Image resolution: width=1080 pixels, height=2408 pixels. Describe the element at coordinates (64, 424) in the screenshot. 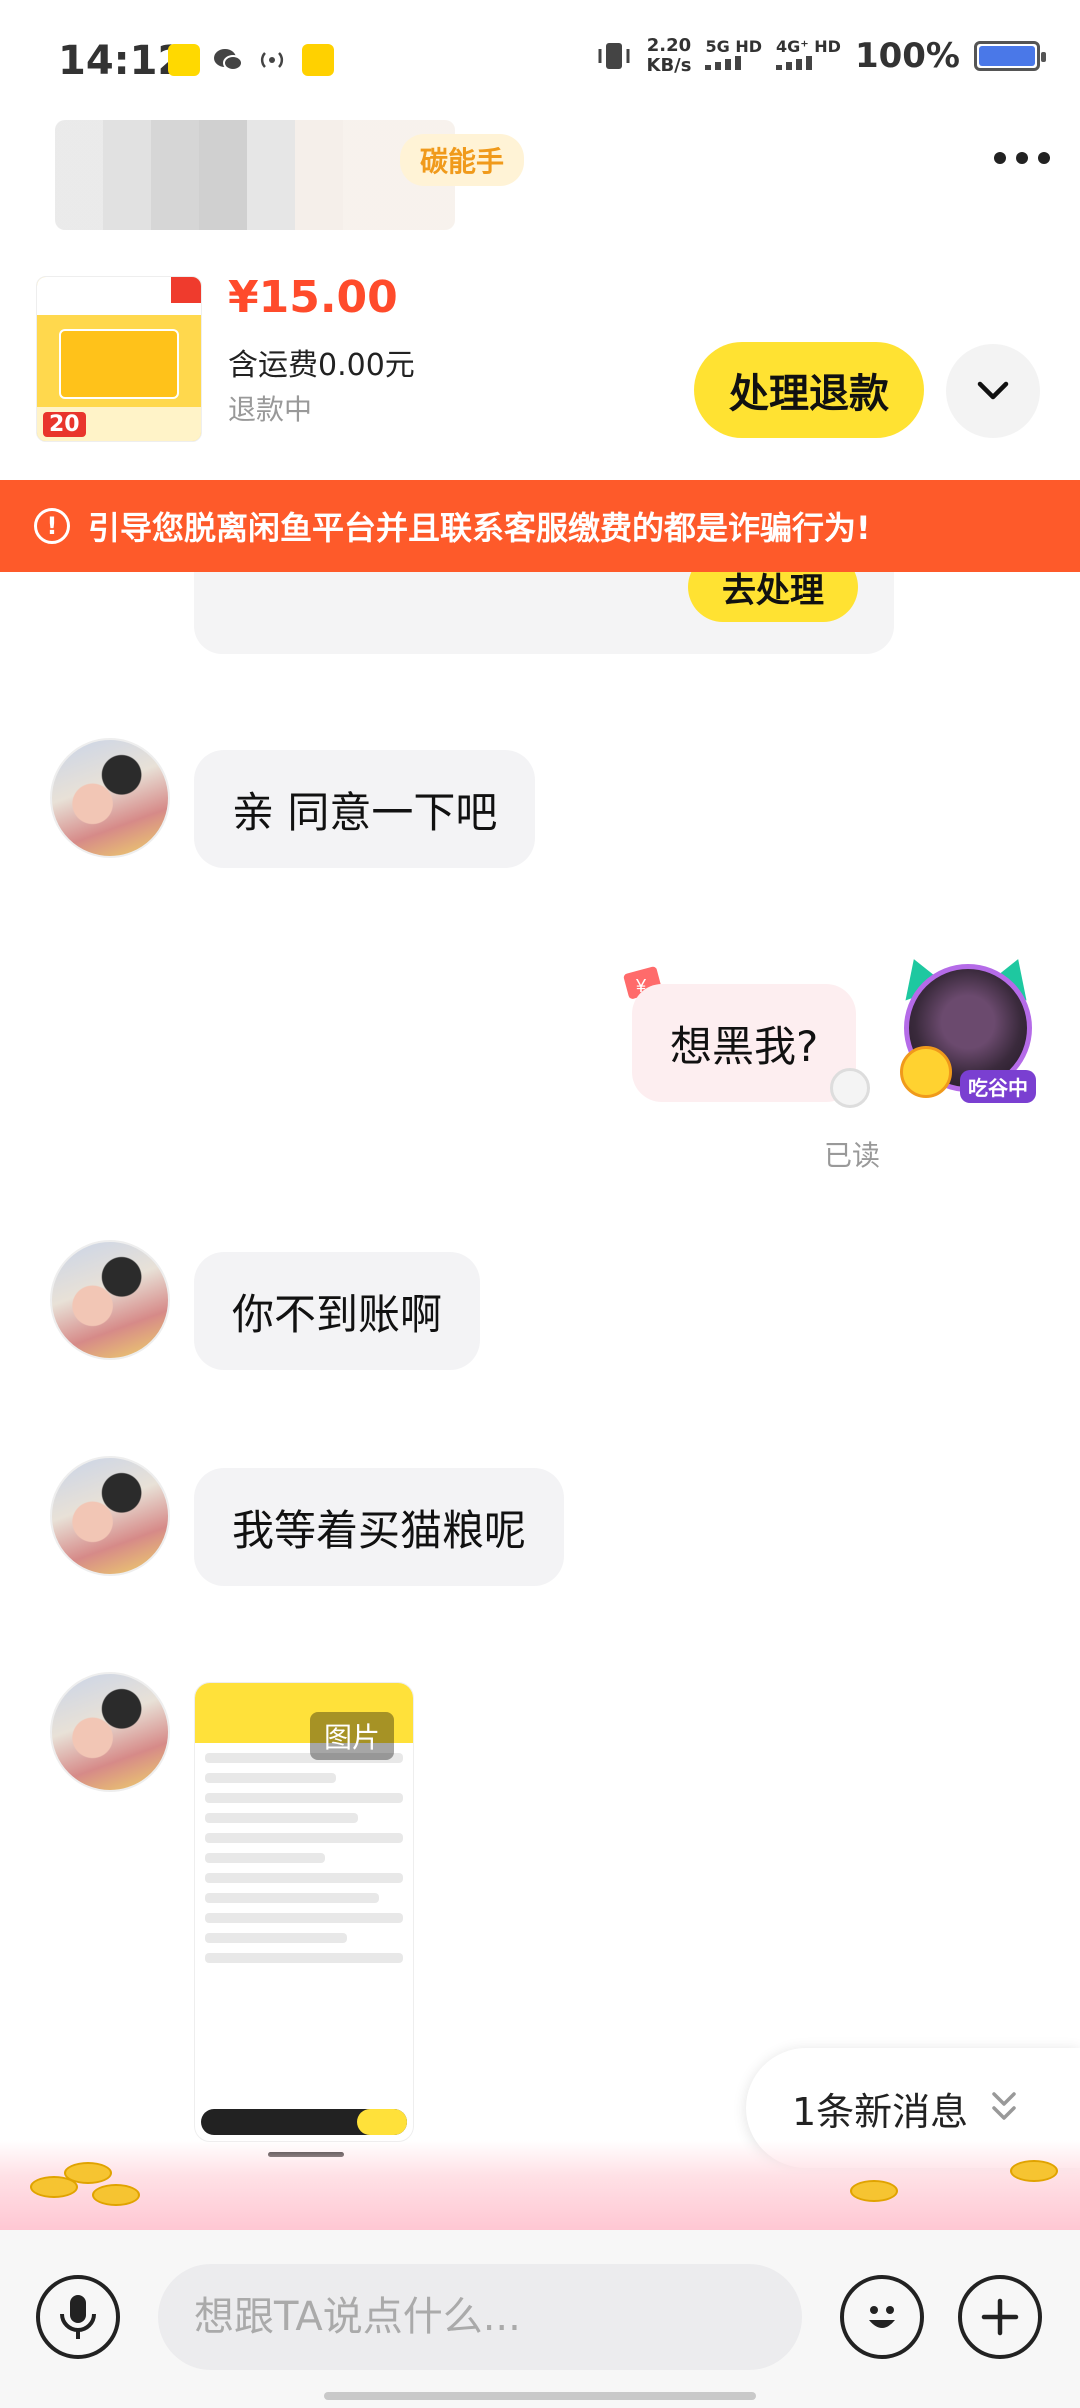

I see `thumbnail-tag: 20` at that location.